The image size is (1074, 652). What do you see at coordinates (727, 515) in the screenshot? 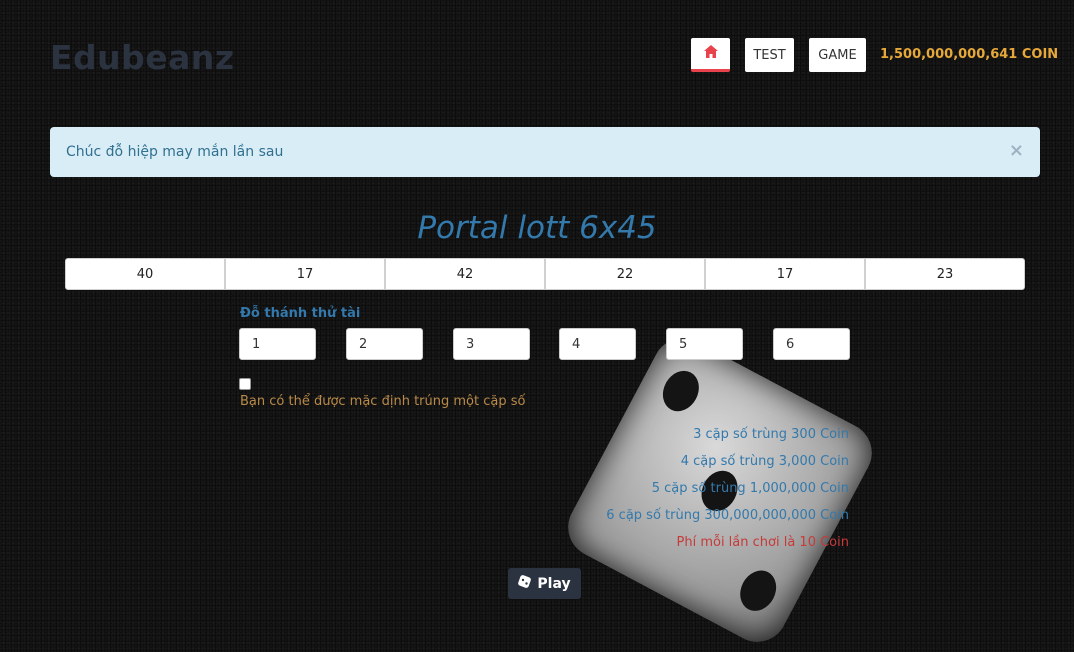
I see `prize-line: 6 cặp số trùng 300,000,000,000 Coin` at bounding box center [727, 515].